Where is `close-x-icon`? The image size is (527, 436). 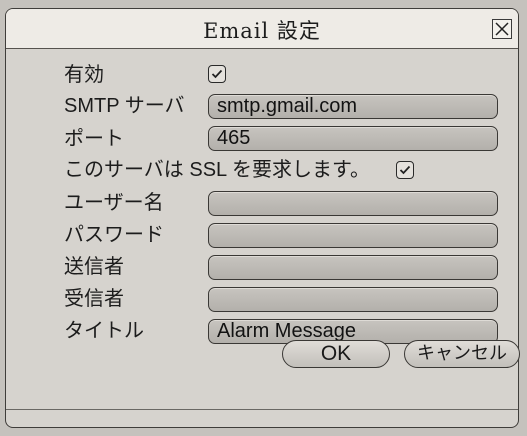 close-x-icon is located at coordinates (502, 29).